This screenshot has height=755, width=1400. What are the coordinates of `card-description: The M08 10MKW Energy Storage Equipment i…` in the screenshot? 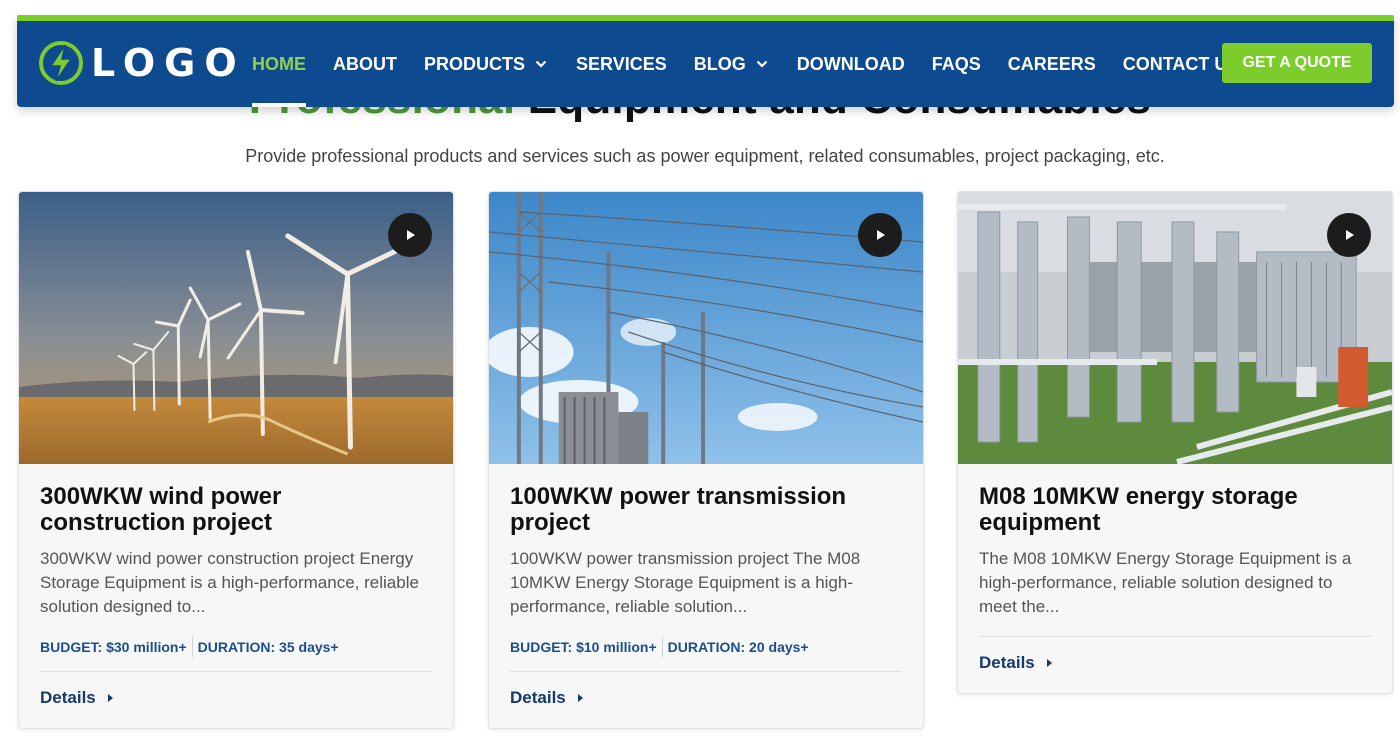 It's located at (1165, 582).